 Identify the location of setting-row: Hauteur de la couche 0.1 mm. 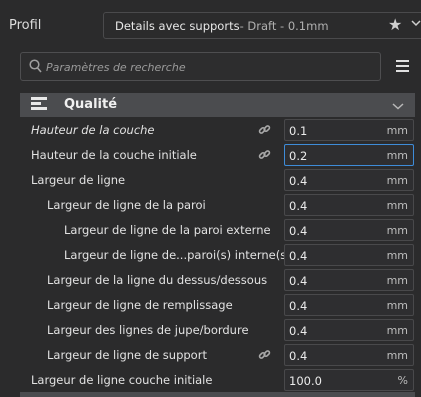
(210, 129).